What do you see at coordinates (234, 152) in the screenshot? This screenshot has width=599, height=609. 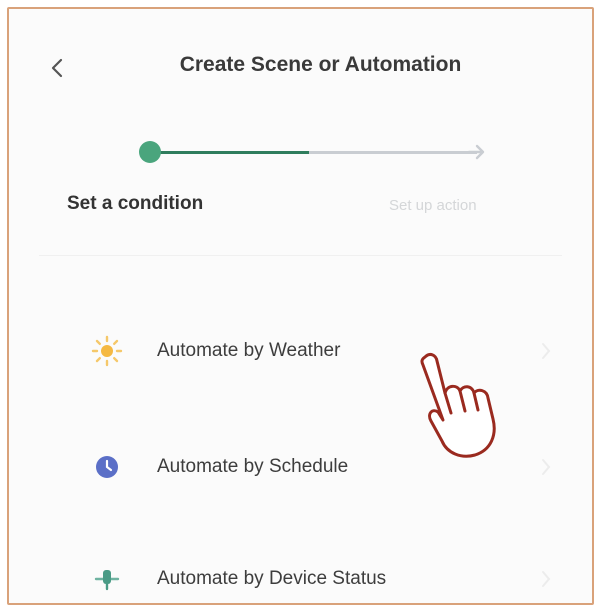 I see `progress-line-complete` at bounding box center [234, 152].